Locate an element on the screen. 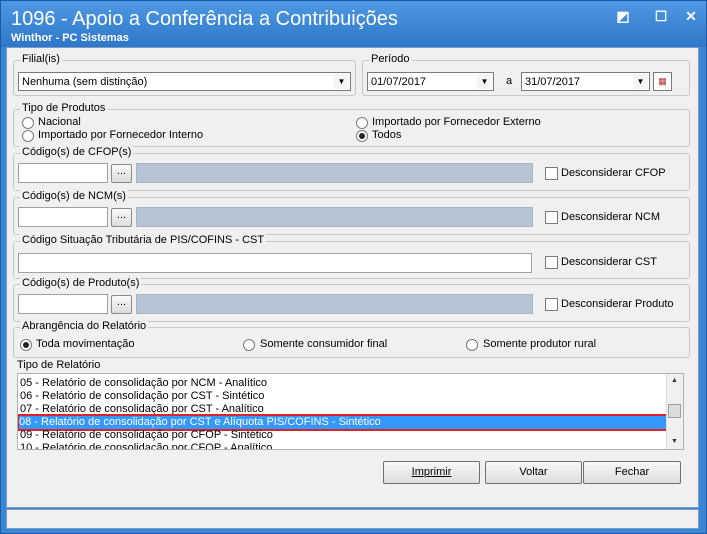 The width and height of the screenshot is (707, 534). radio-importado-externo-label: Importado por Fornecedor Externo is located at coordinates (456, 122).